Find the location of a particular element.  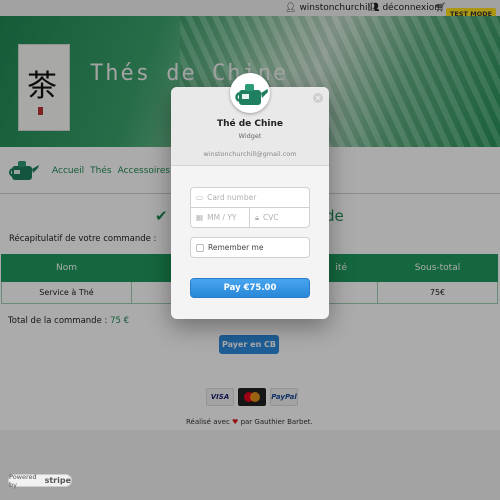

customer-email: winstonchurchill@gmail.com is located at coordinates (250, 154).